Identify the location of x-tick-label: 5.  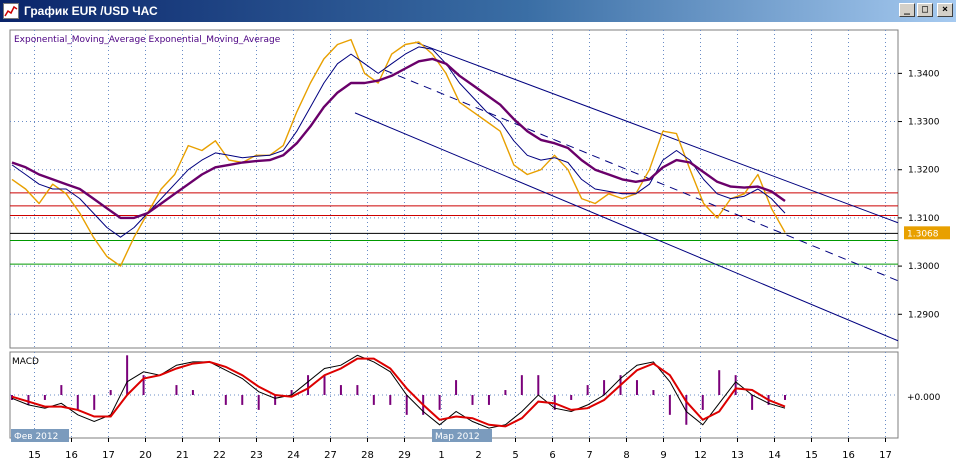
(515, 455).